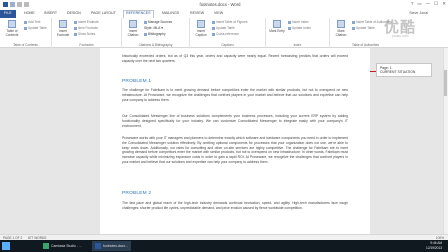 The image size is (448, 252). I want to click on group-label: Footnotes, so click(86, 45).